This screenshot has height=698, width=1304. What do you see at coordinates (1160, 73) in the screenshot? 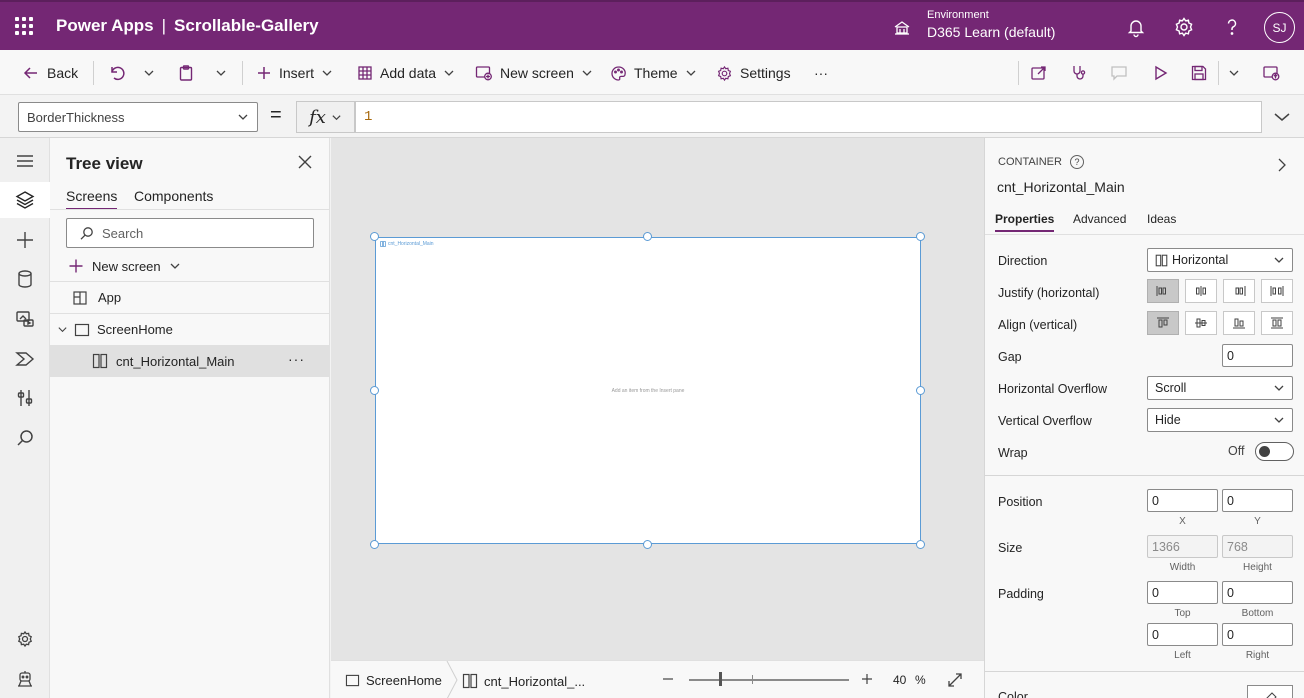
I see `preview-button` at bounding box center [1160, 73].